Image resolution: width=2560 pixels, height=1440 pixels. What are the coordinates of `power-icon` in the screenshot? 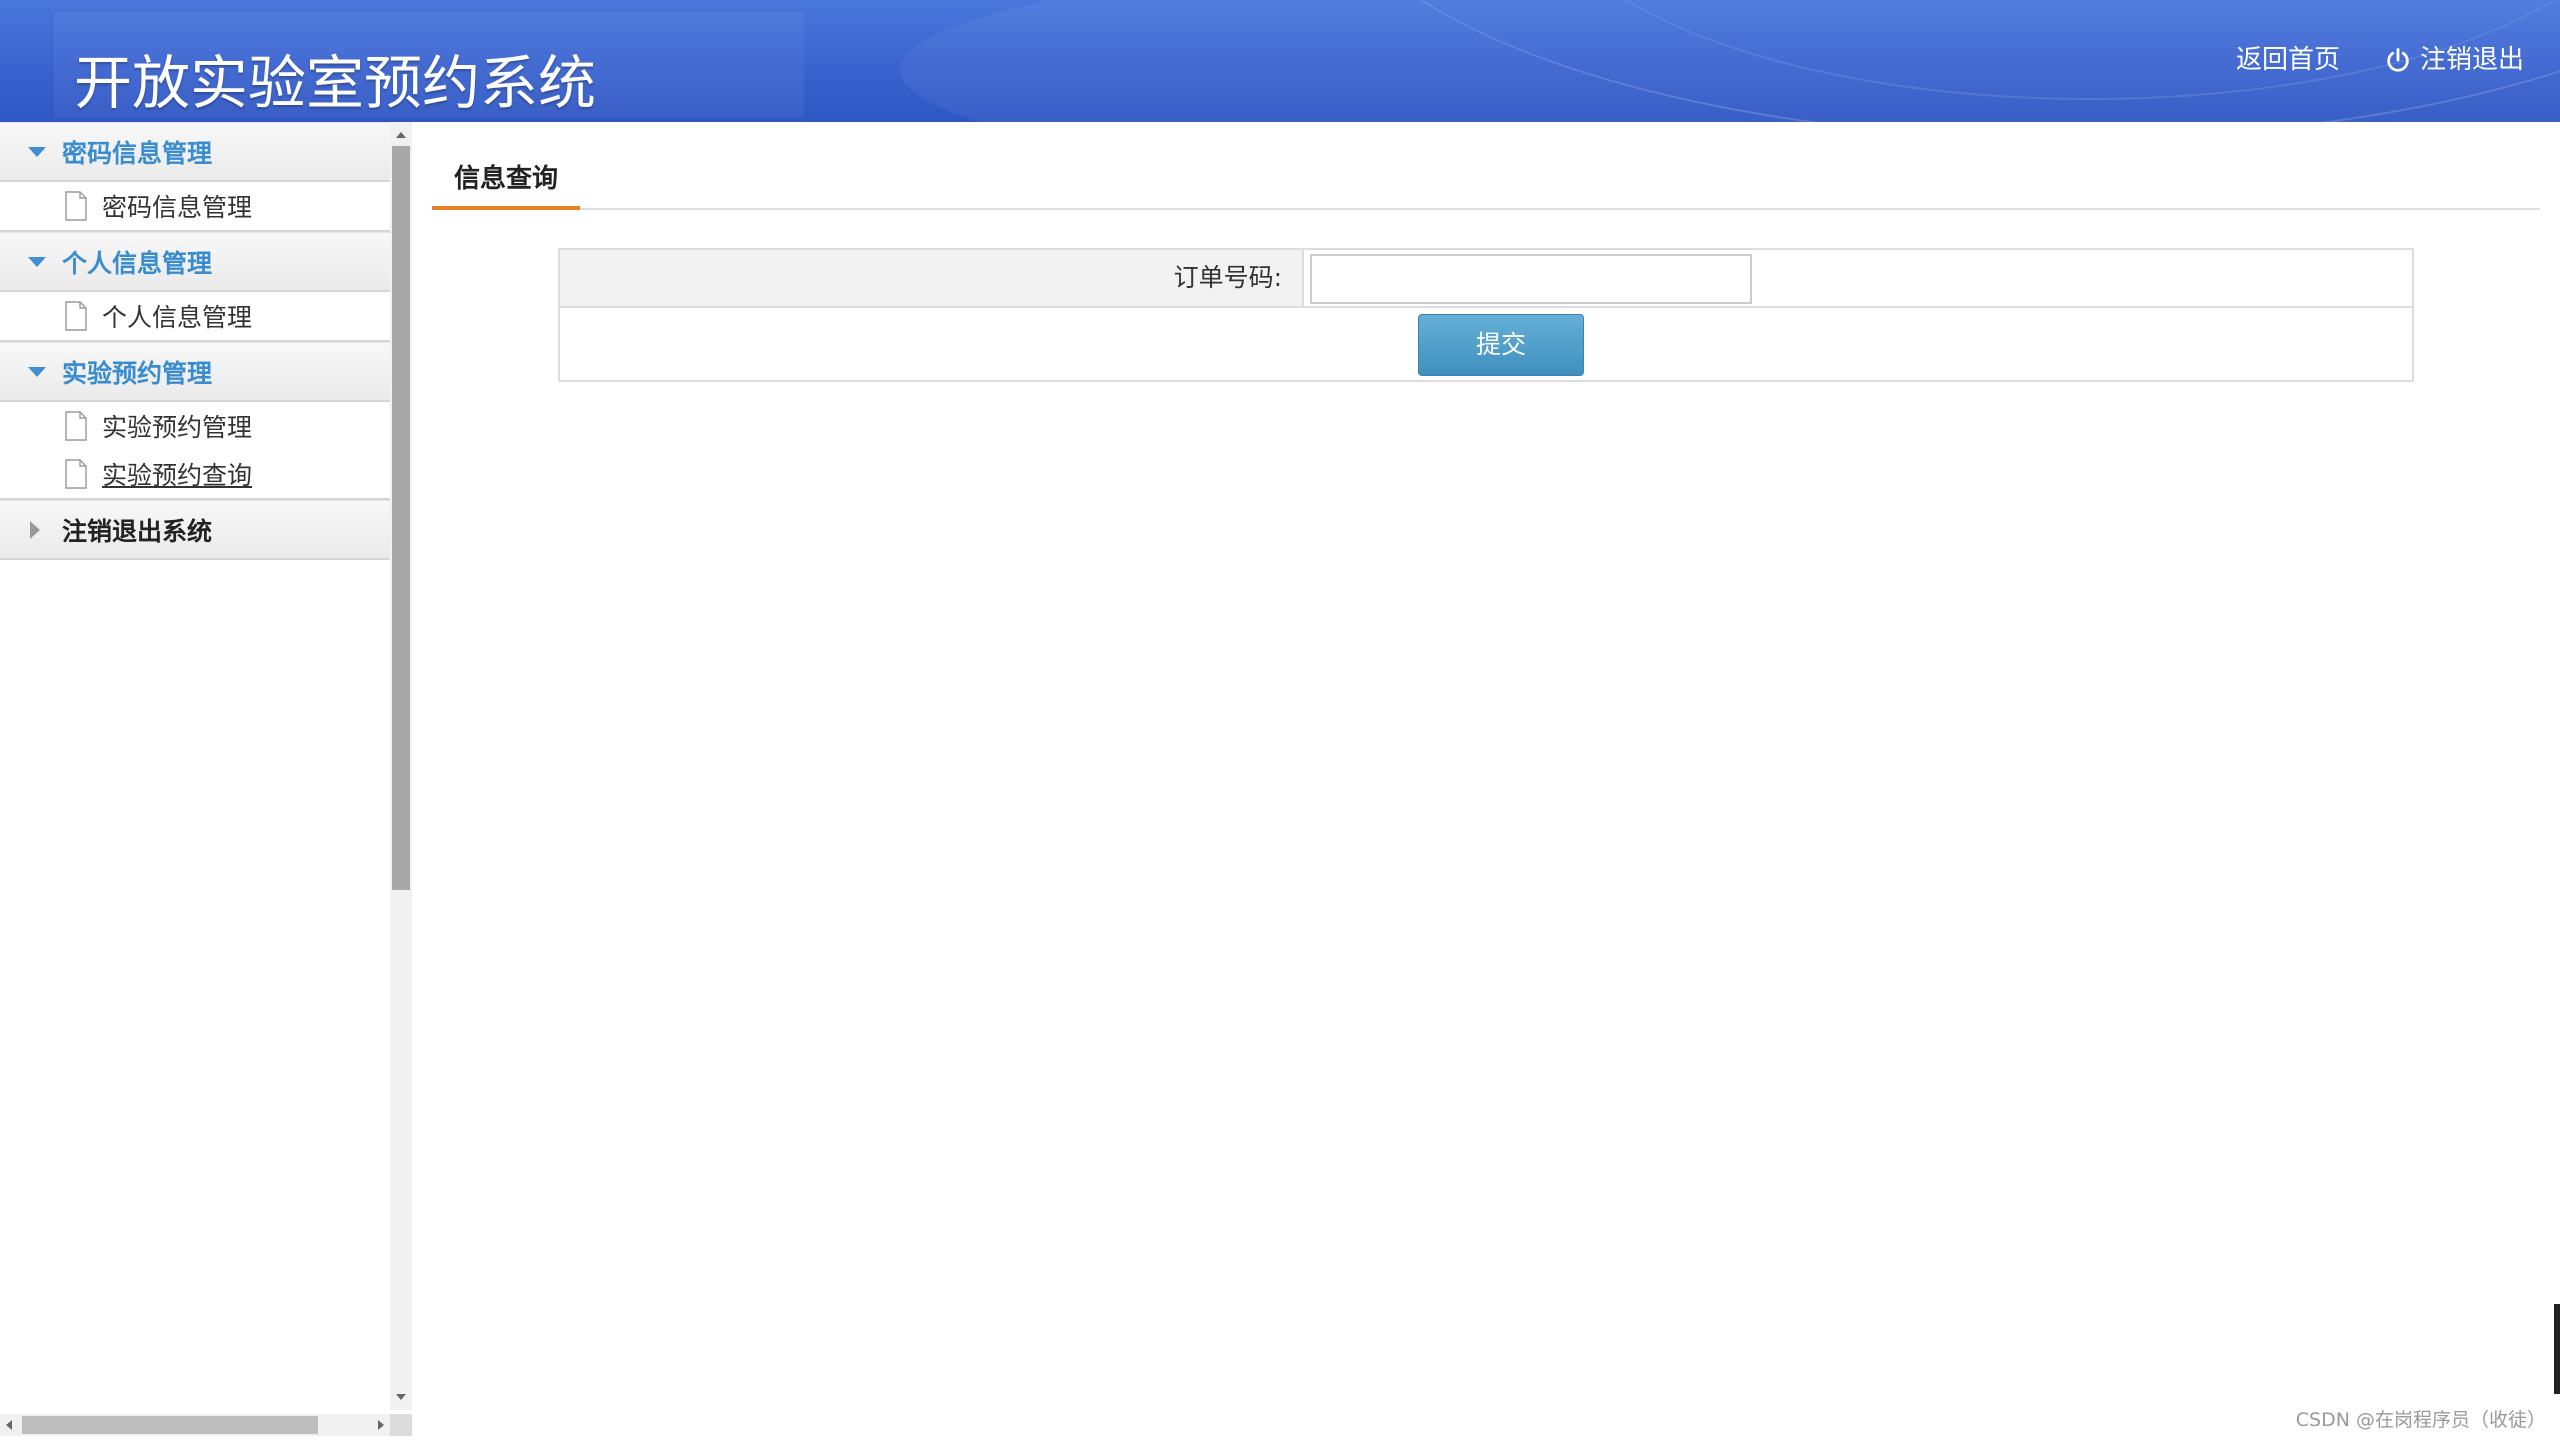 It's located at (2398, 60).